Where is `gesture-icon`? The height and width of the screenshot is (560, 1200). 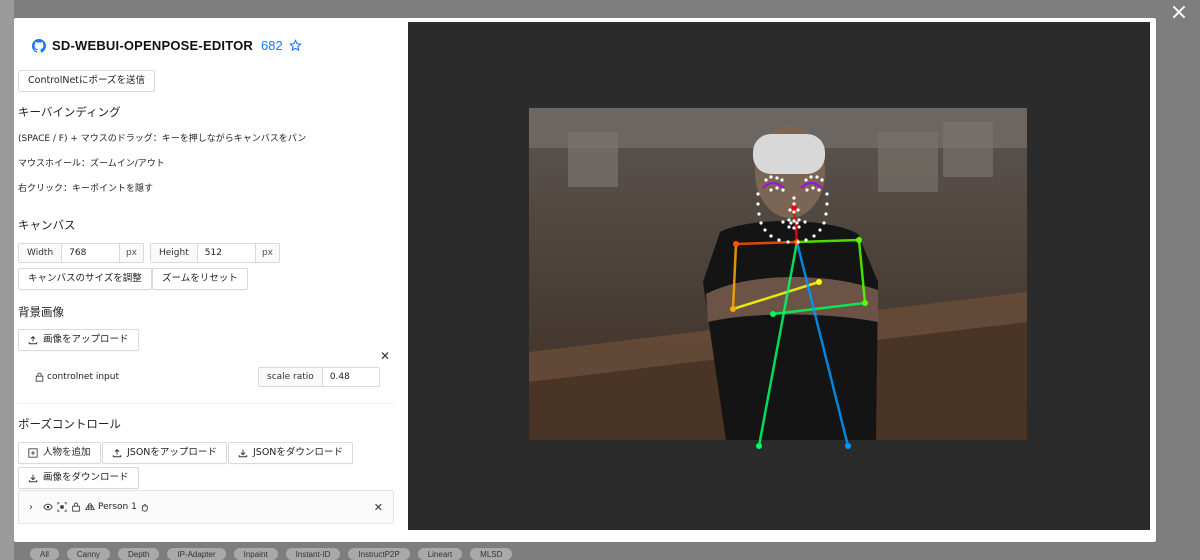 gesture-icon is located at coordinates (144, 507).